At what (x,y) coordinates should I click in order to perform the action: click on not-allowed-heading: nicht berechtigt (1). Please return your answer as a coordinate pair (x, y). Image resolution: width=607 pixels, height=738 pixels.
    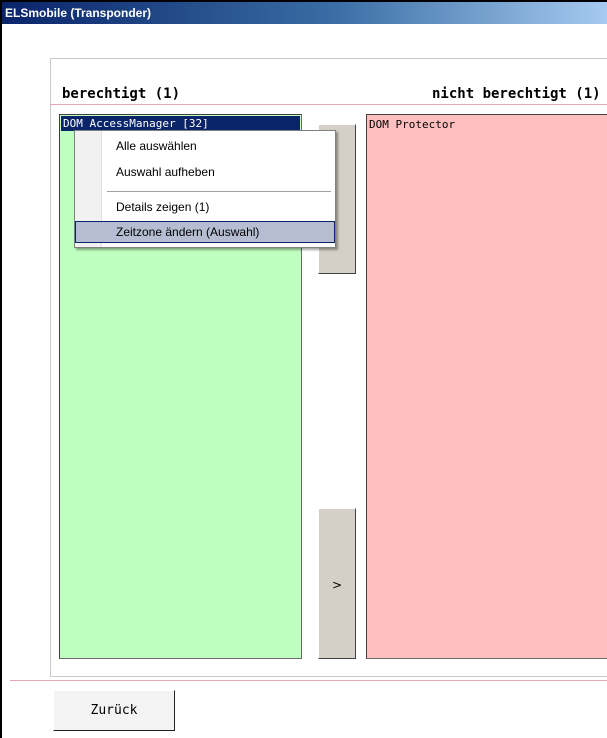
    Looking at the image, I should click on (516, 94).